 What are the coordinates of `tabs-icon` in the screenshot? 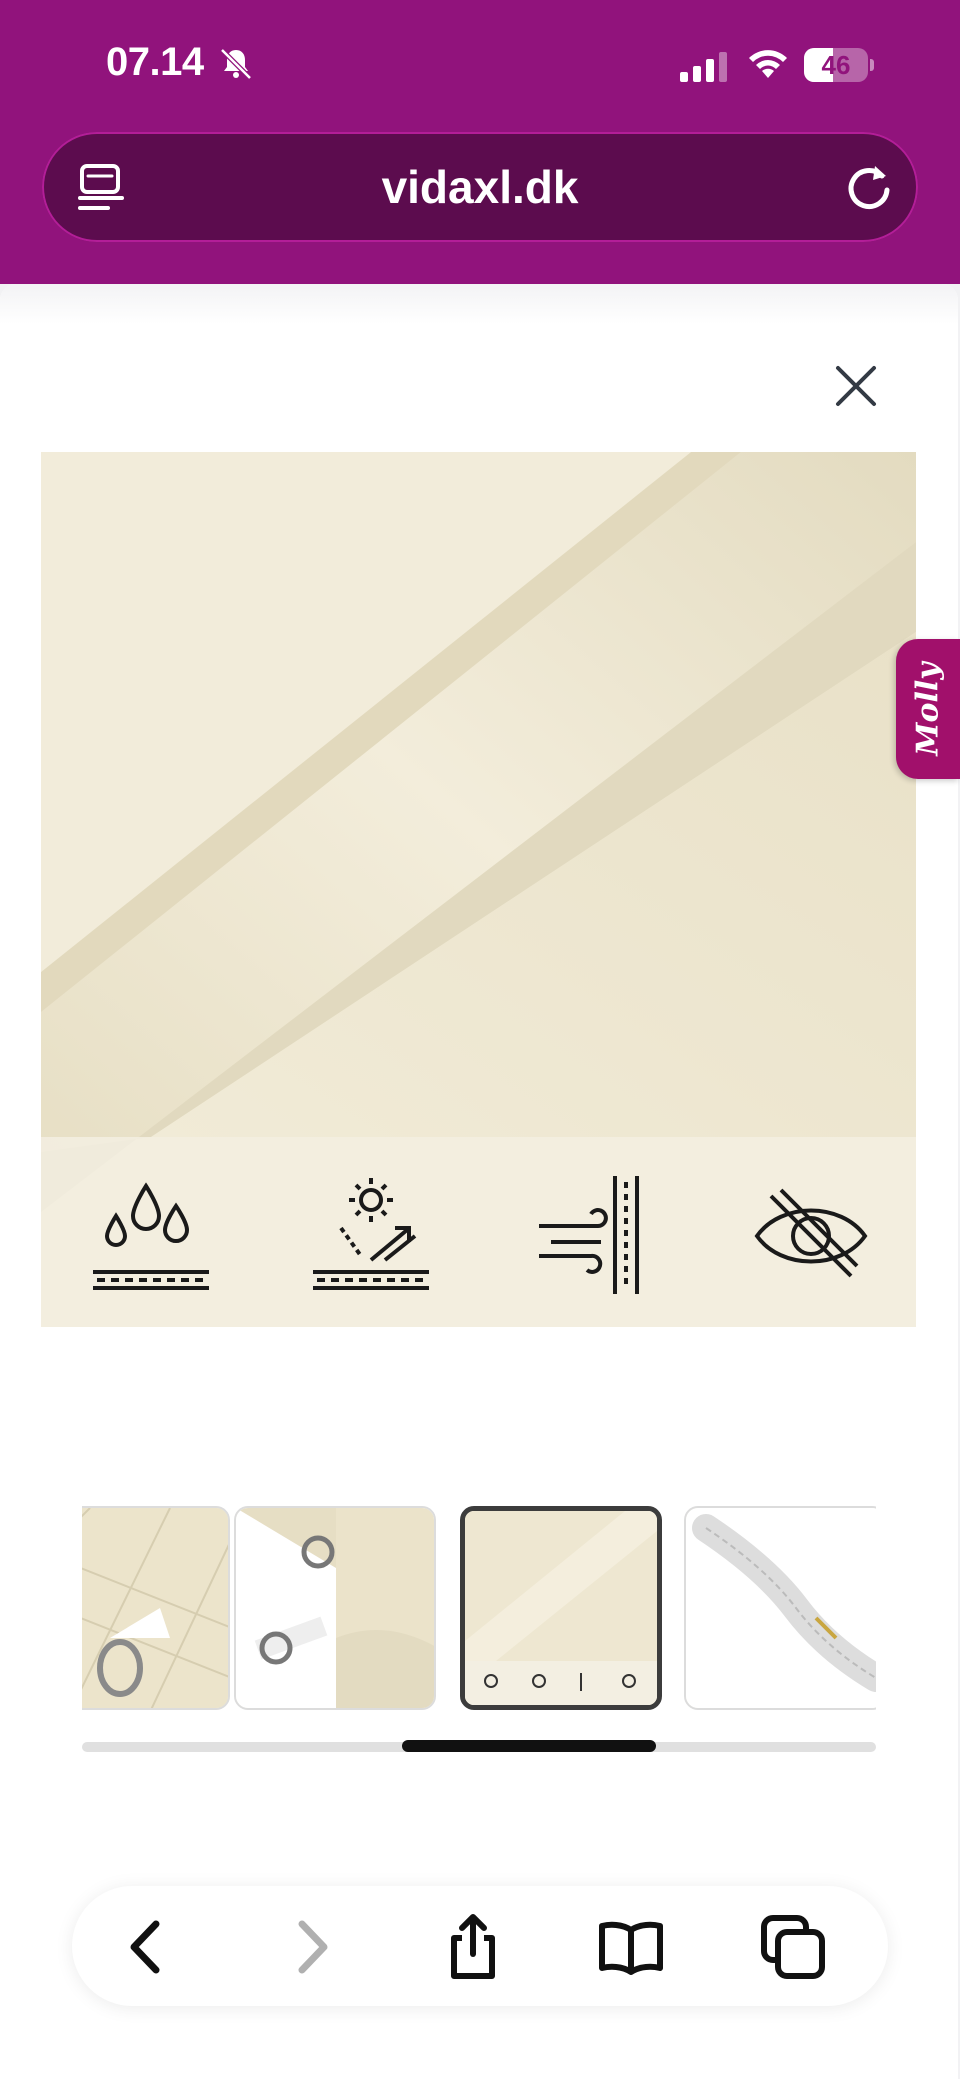 It's located at (793, 1947).